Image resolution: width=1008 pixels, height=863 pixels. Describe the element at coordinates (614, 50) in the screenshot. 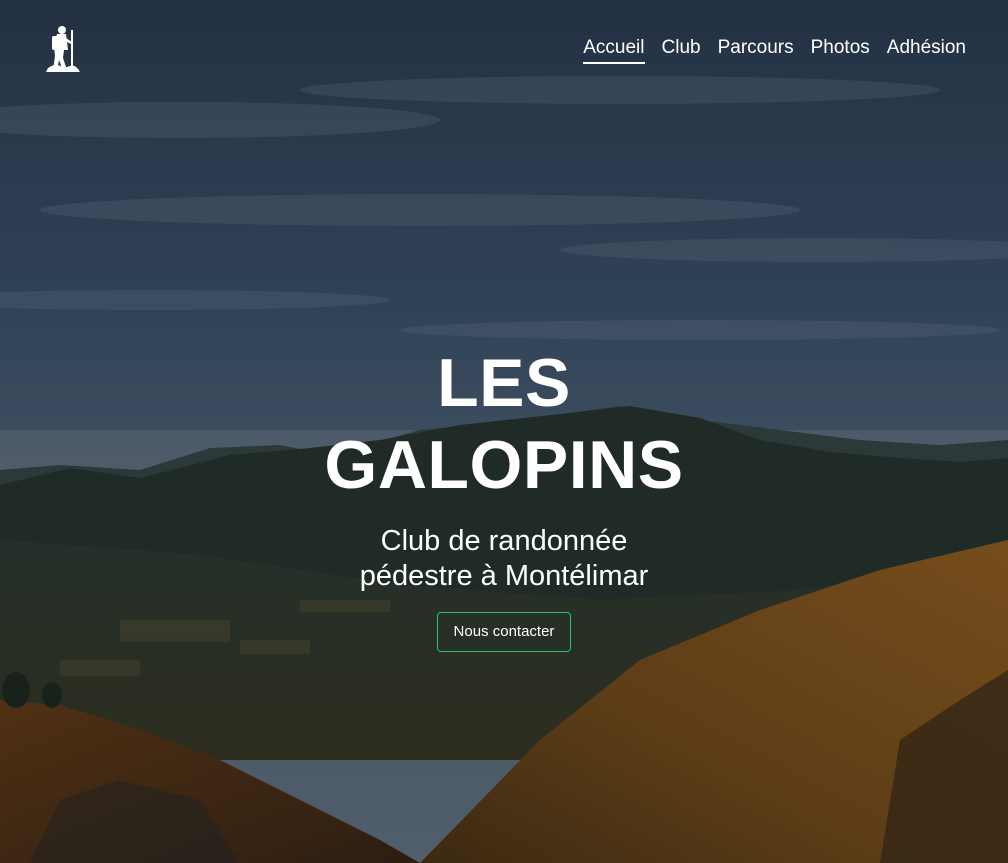

I see `nav-item-accueil: Accueil` at that location.